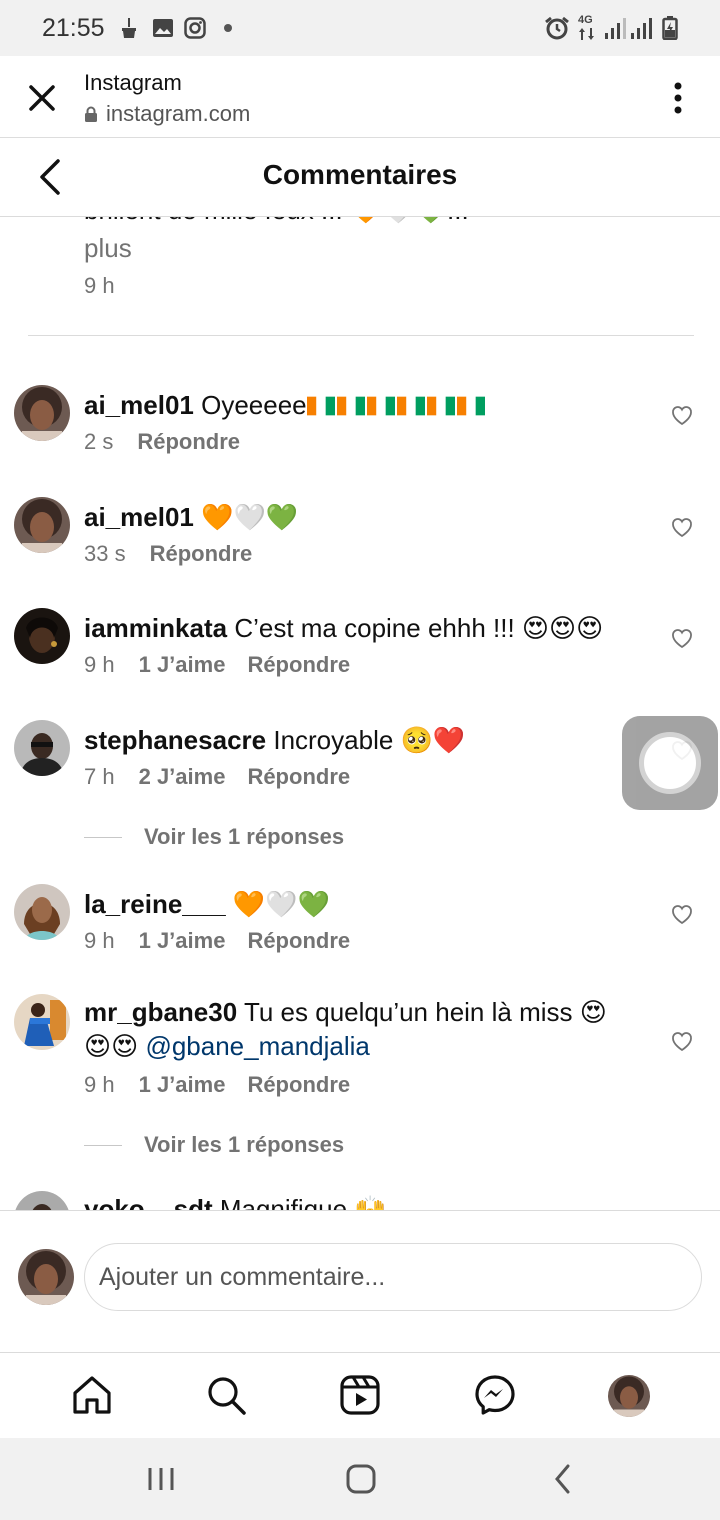  What do you see at coordinates (148, 1202) in the screenshot?
I see `comment-username: yoko__sdt` at bounding box center [148, 1202].